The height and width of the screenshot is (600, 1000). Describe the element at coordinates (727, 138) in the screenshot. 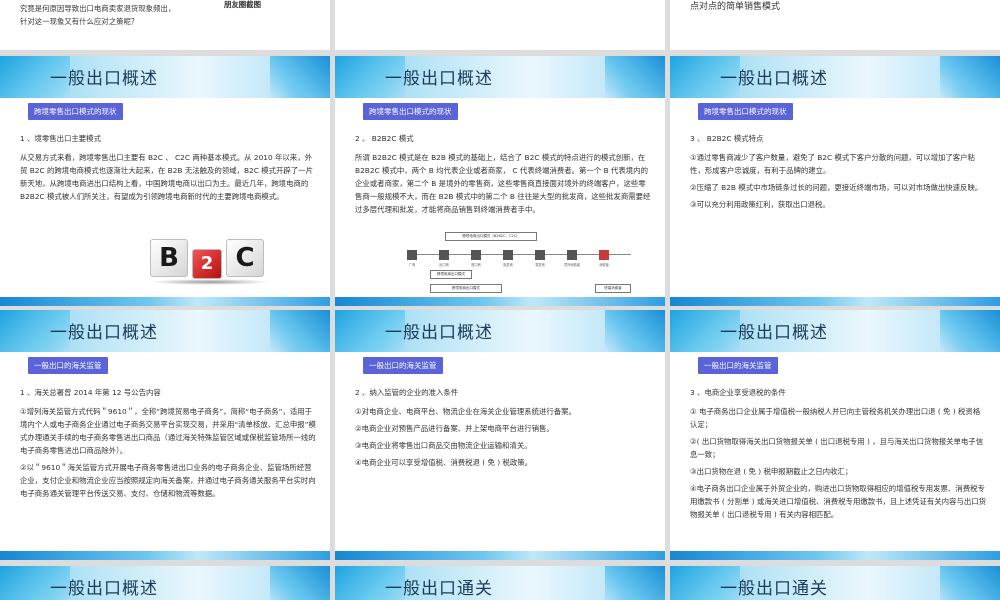

I see `body-heading: 3 、 B2B2C 模式特点` at that location.